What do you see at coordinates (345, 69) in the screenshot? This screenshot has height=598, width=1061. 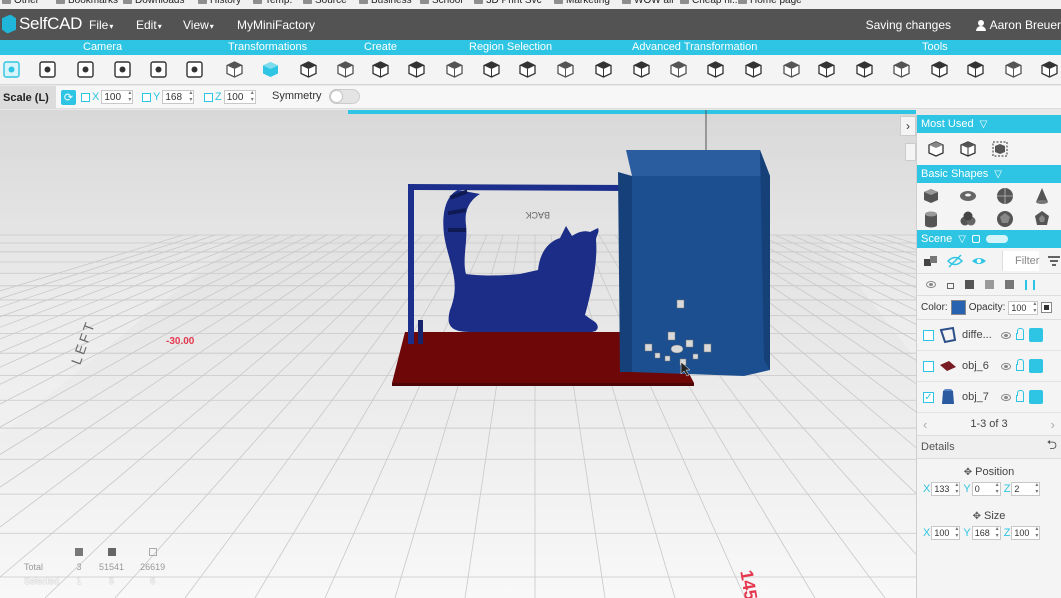 I see `create-box-icon` at bounding box center [345, 69].